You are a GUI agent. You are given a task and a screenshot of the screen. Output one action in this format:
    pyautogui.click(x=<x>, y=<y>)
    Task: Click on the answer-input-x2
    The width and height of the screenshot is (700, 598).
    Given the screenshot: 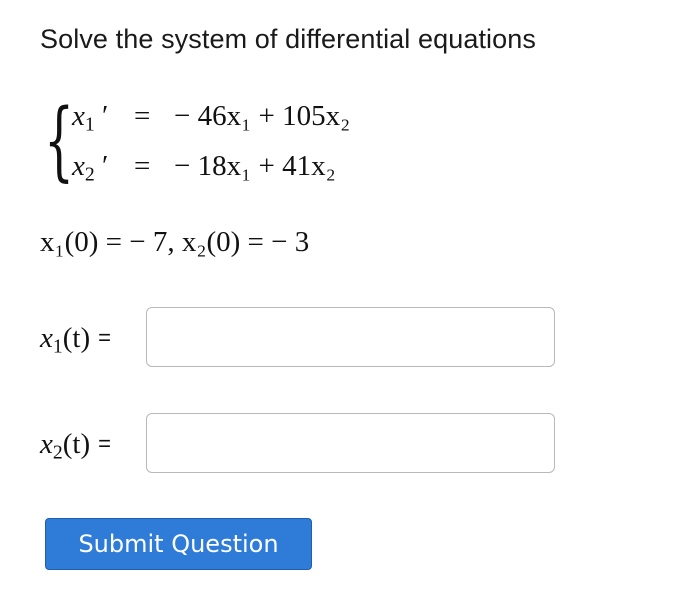 What is the action you would take?
    pyautogui.click(x=350, y=443)
    